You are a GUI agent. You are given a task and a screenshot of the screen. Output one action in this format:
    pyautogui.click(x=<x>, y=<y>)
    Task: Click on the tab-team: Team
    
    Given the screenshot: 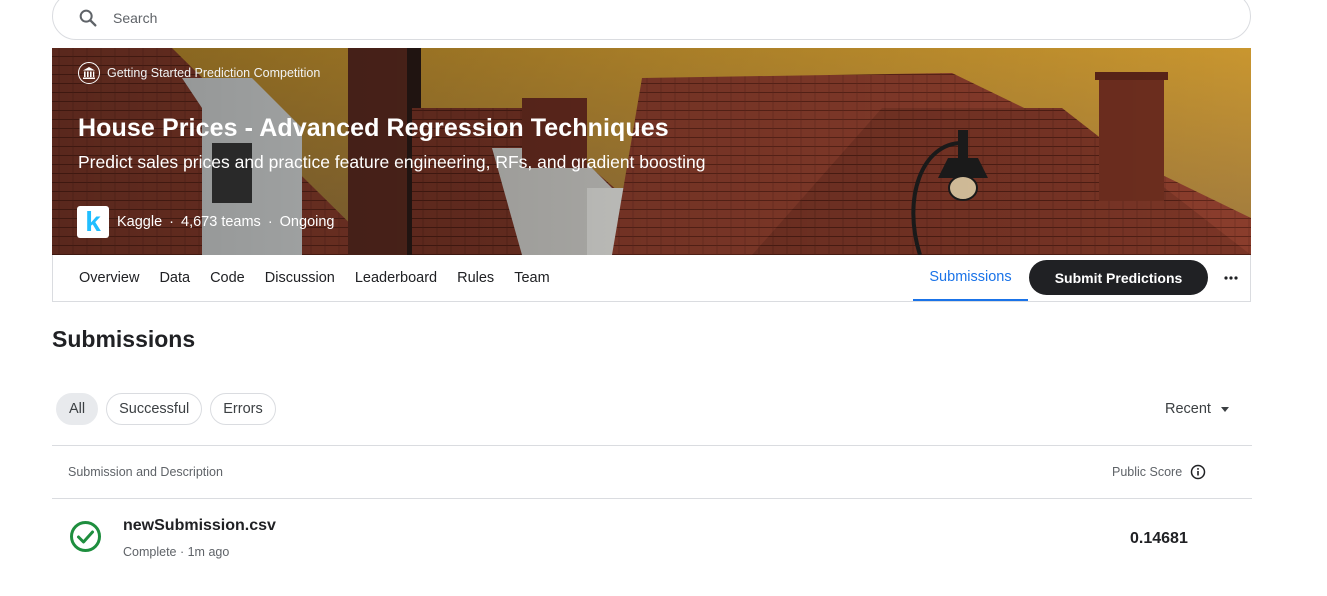 What is the action you would take?
    pyautogui.click(x=531, y=278)
    